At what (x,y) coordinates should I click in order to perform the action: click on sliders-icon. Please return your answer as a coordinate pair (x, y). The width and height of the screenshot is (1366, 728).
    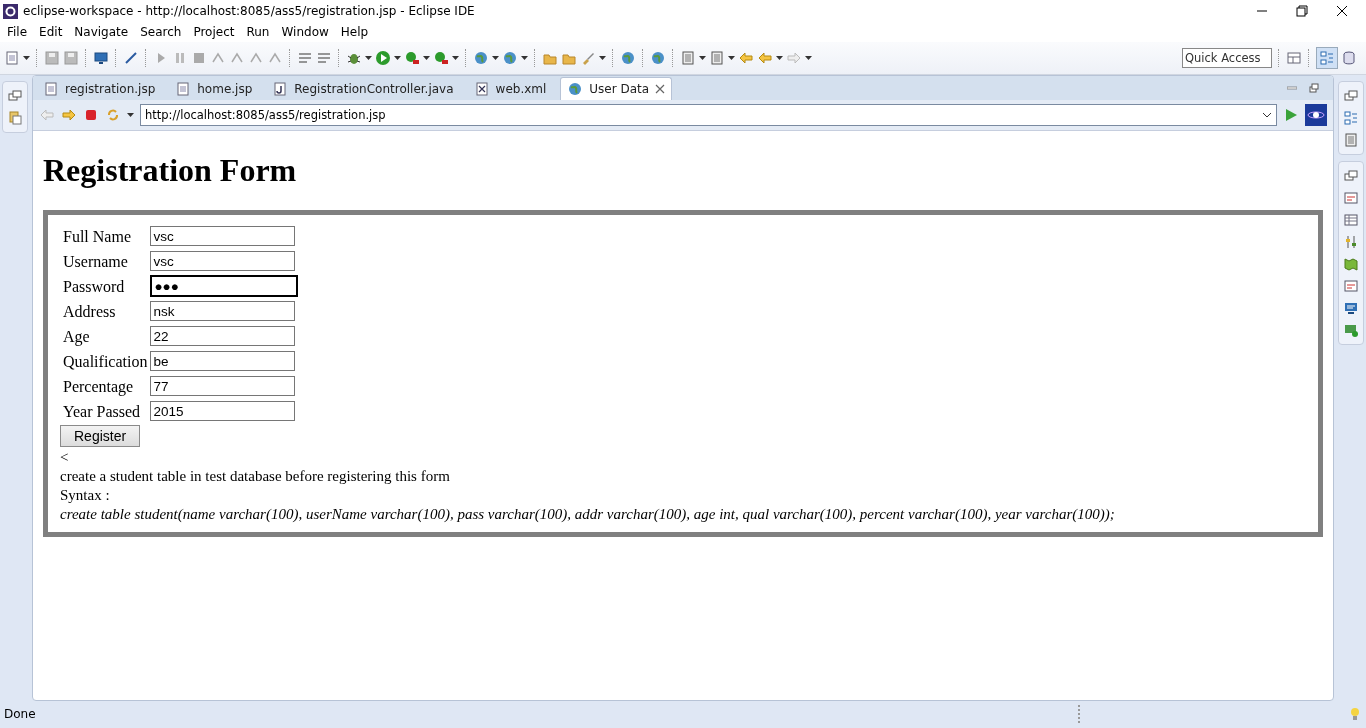
    Looking at the image, I should click on (1351, 242).